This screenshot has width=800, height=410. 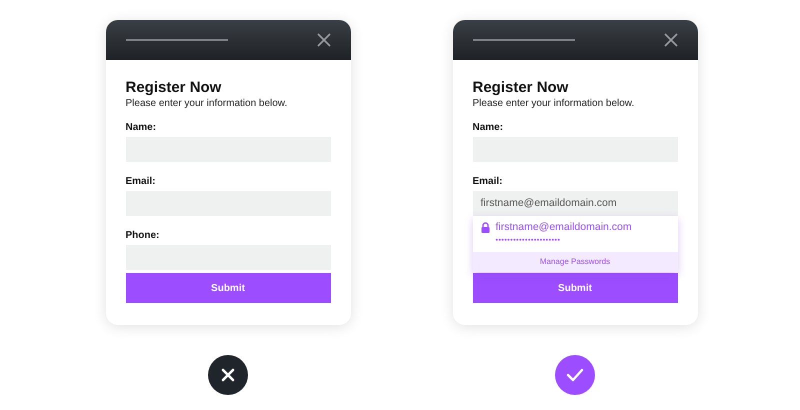 I want to click on lock-icon, so click(x=485, y=228).